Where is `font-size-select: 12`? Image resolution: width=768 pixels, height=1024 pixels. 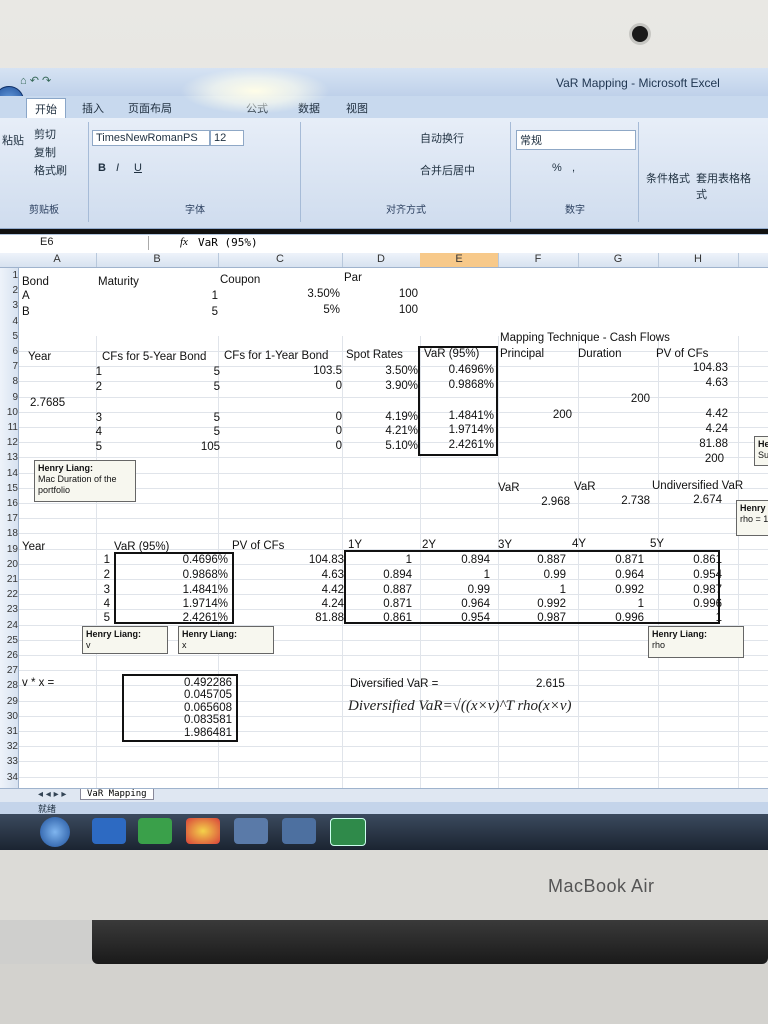
font-size-select: 12 is located at coordinates (227, 138).